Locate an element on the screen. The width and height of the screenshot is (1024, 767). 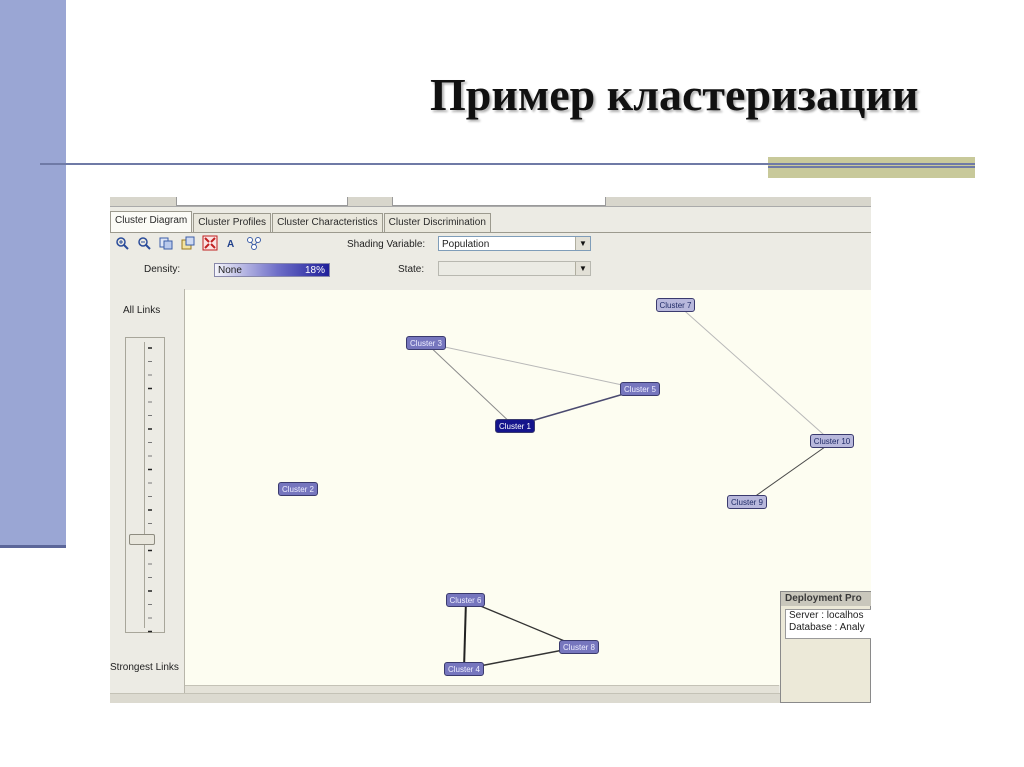
deployment-info-box: Server : localhos Database : Analy is located at coordinates (828, 624).